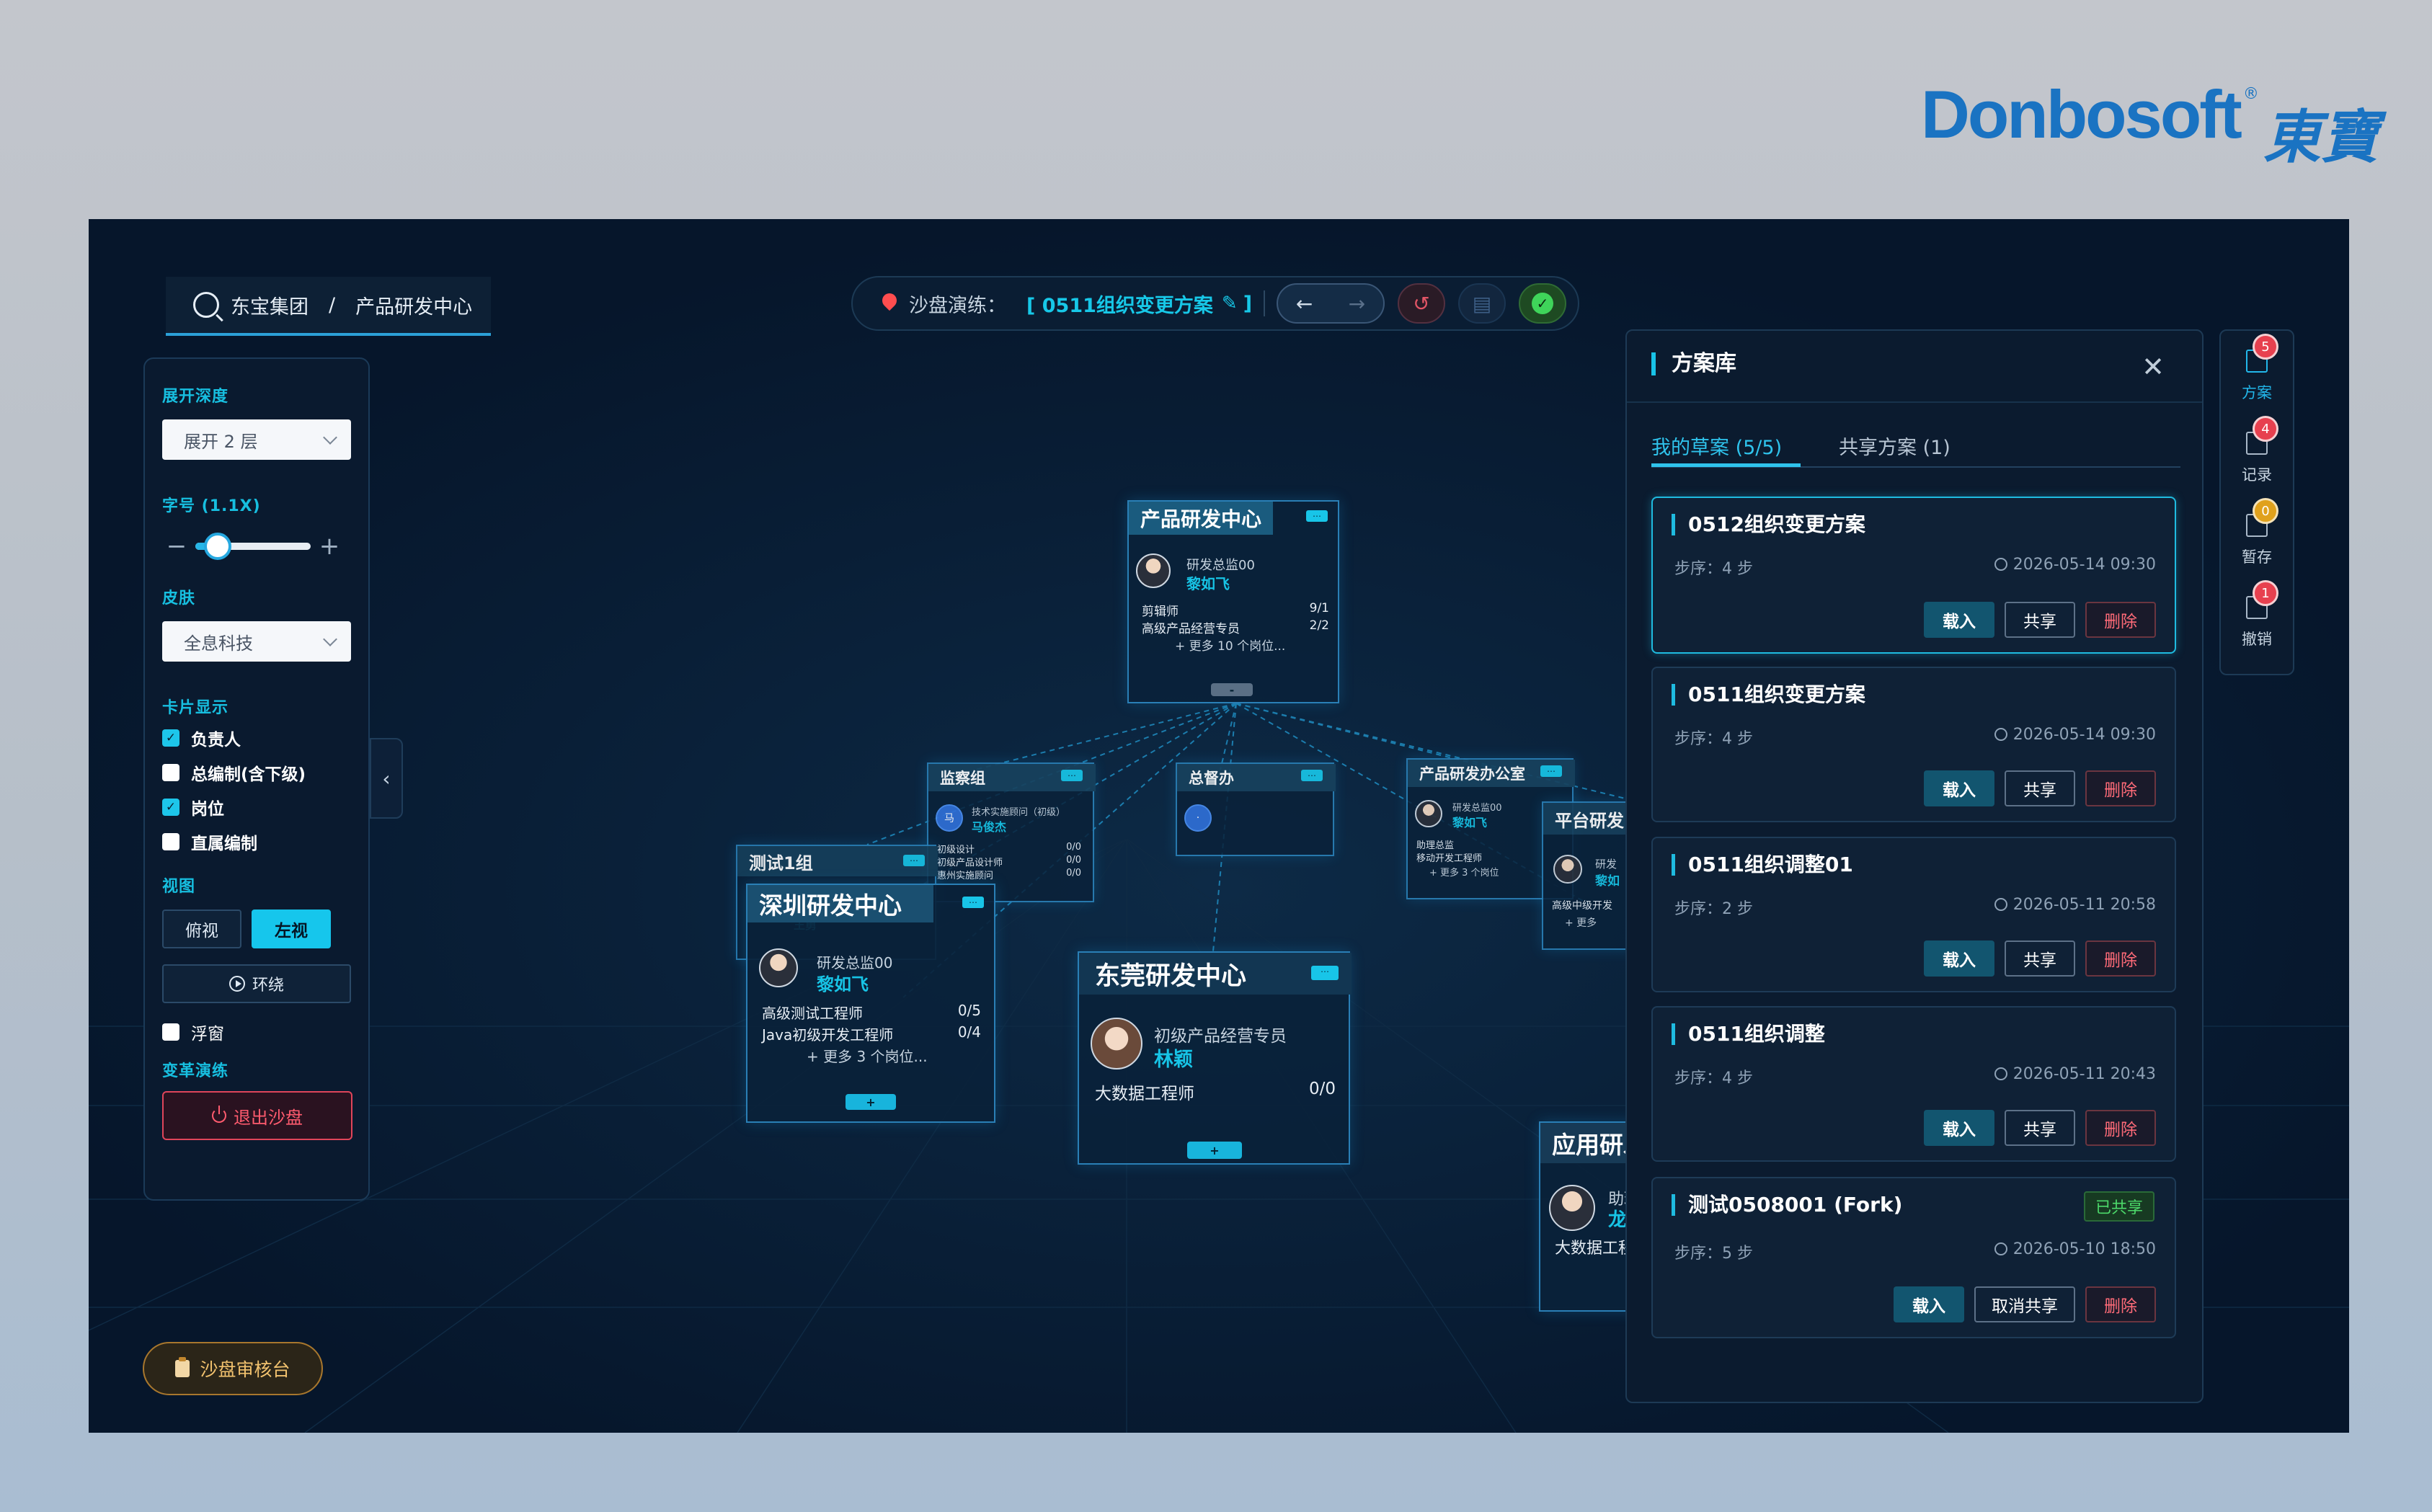  I want to click on search-icon, so click(206, 305).